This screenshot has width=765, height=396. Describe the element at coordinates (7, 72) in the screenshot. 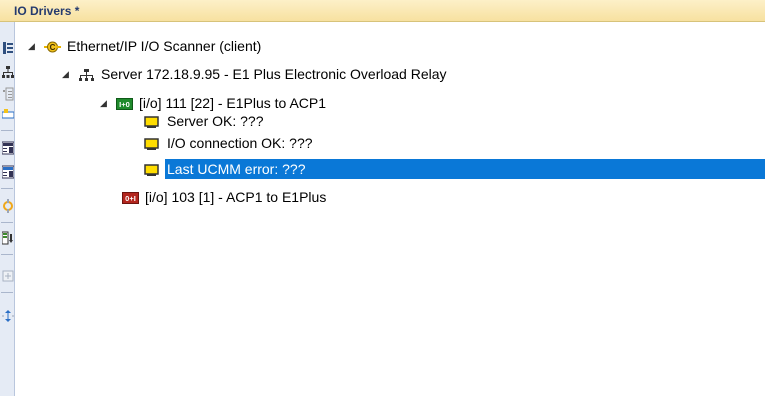

I see `network-icon` at that location.